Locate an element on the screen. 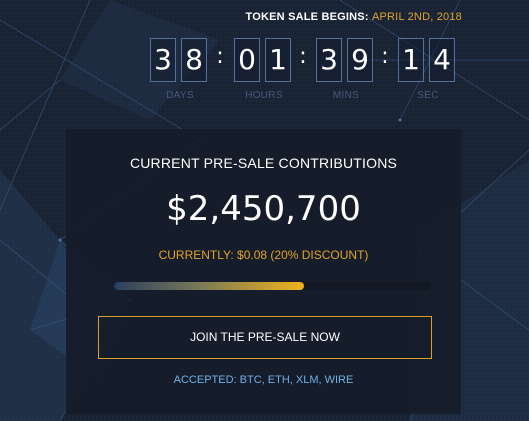  days-label: DAYS is located at coordinates (180, 95).